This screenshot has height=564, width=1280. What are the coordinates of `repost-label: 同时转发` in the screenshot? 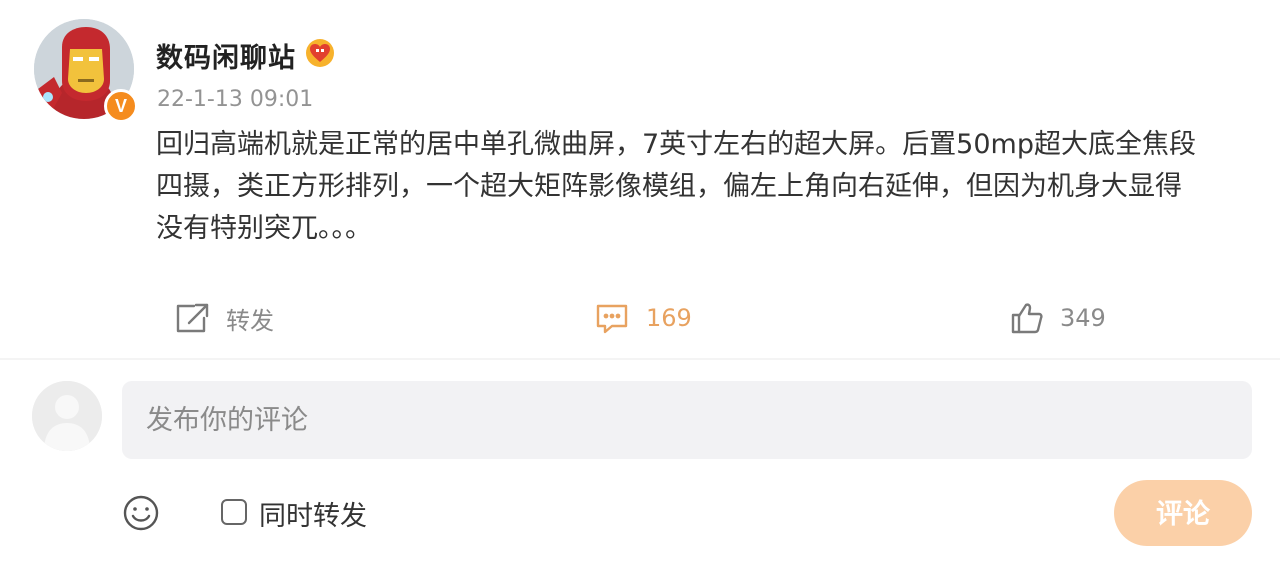 It's located at (313, 513).